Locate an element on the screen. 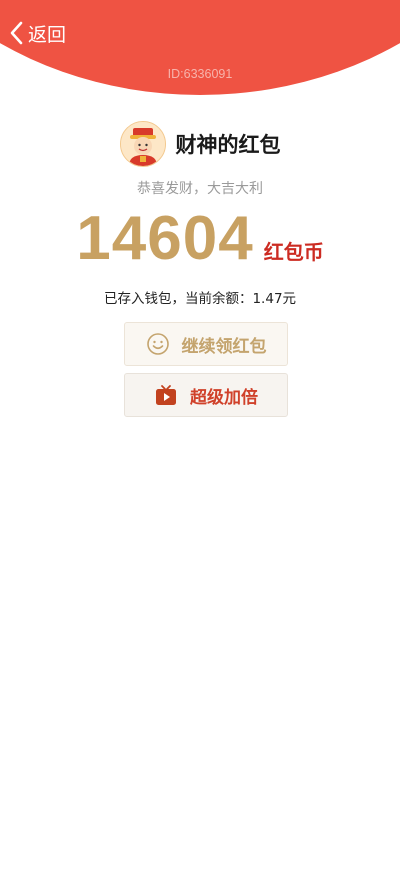  continue-collect-label: 继续领红包 is located at coordinates (224, 346).